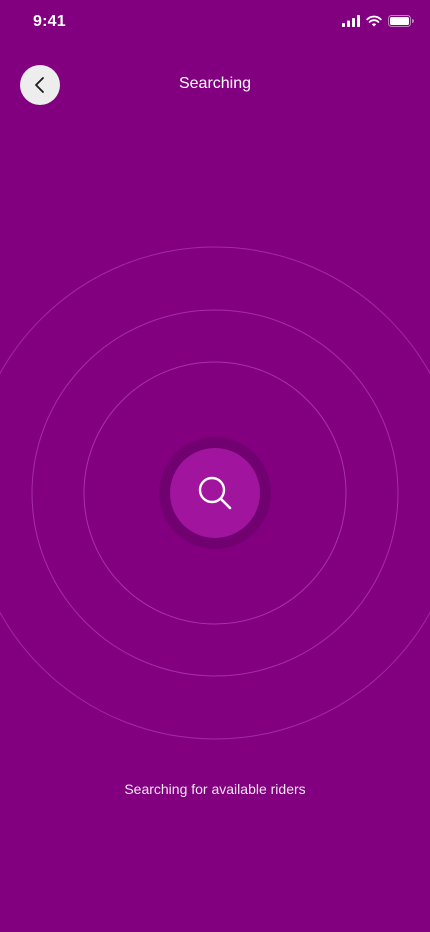  What do you see at coordinates (215, 789) in the screenshot?
I see `searching-message: Searching for available riders` at bounding box center [215, 789].